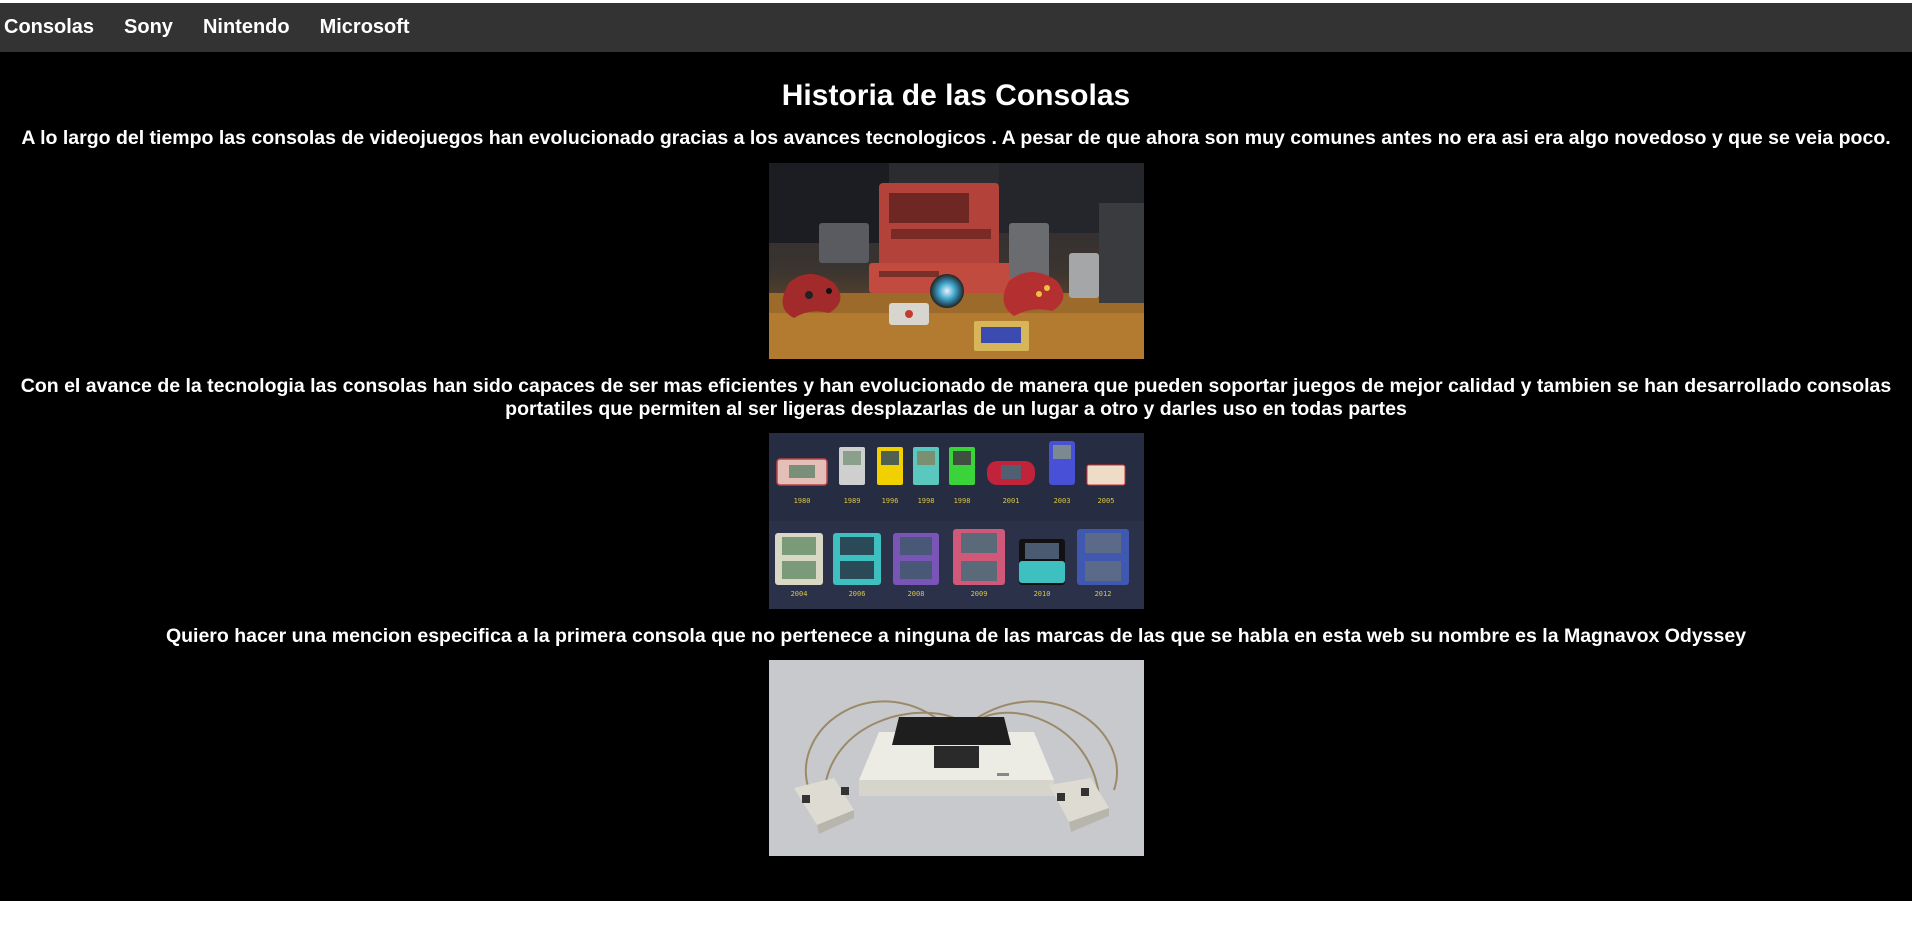  Describe the element at coordinates (956, 261) in the screenshot. I see `retro-consoles-image` at that location.